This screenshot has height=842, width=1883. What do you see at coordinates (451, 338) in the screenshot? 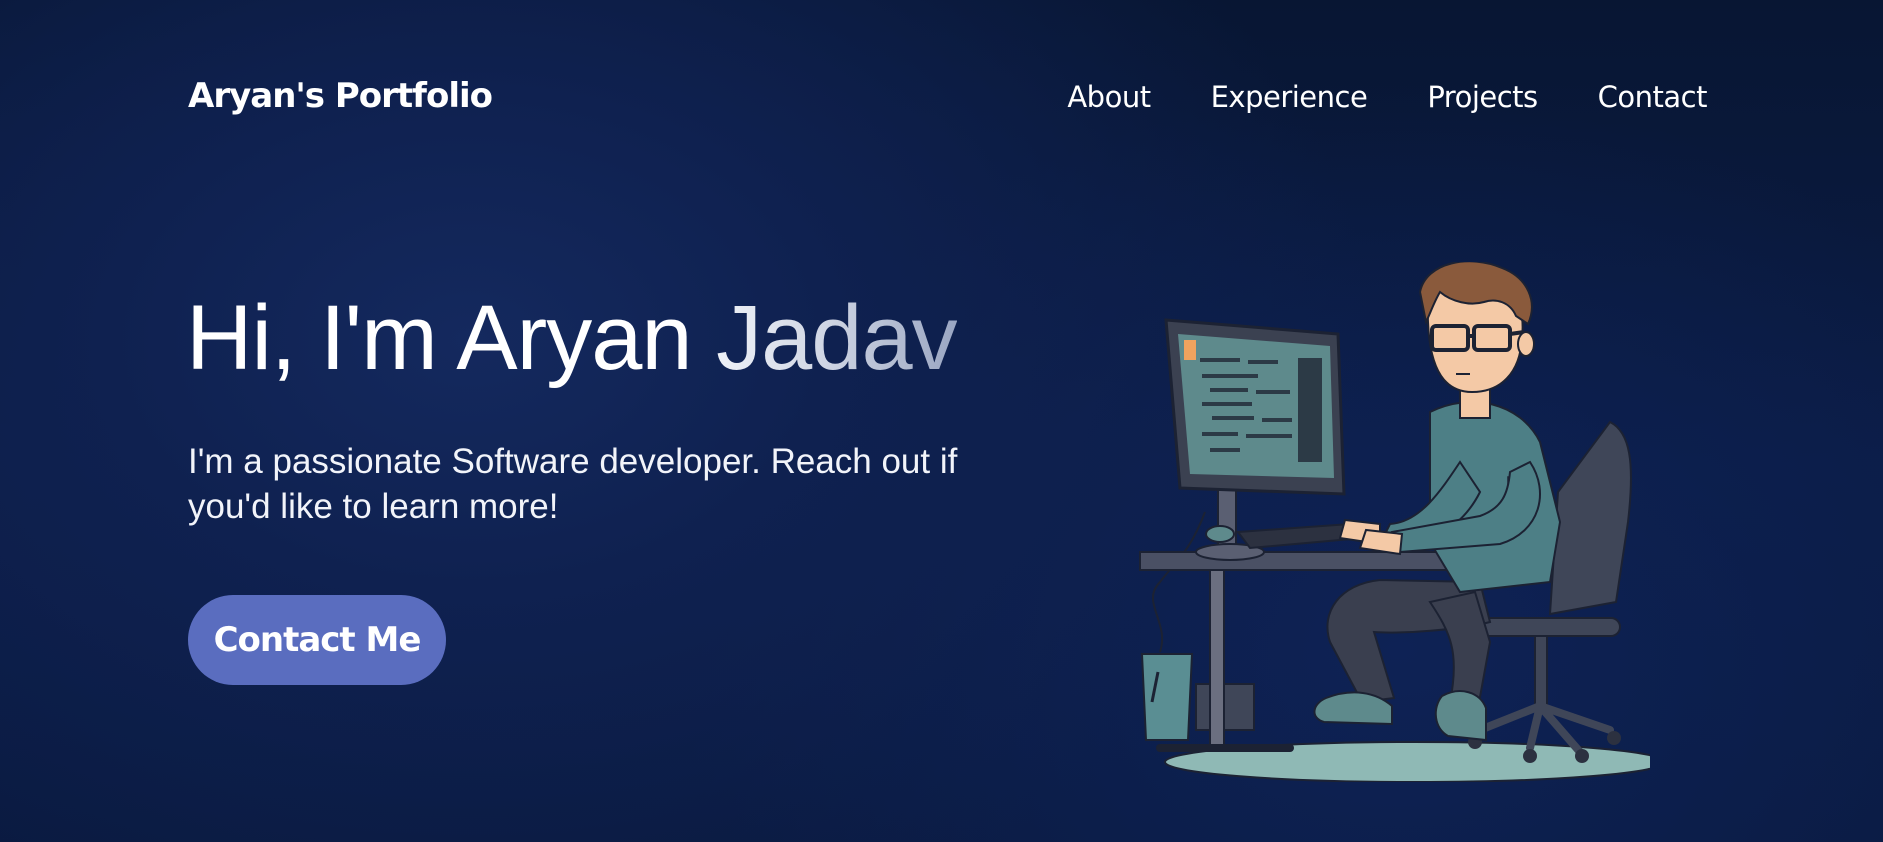
I see `hero-title-lead: Hi, I'm Aryan` at bounding box center [451, 338].